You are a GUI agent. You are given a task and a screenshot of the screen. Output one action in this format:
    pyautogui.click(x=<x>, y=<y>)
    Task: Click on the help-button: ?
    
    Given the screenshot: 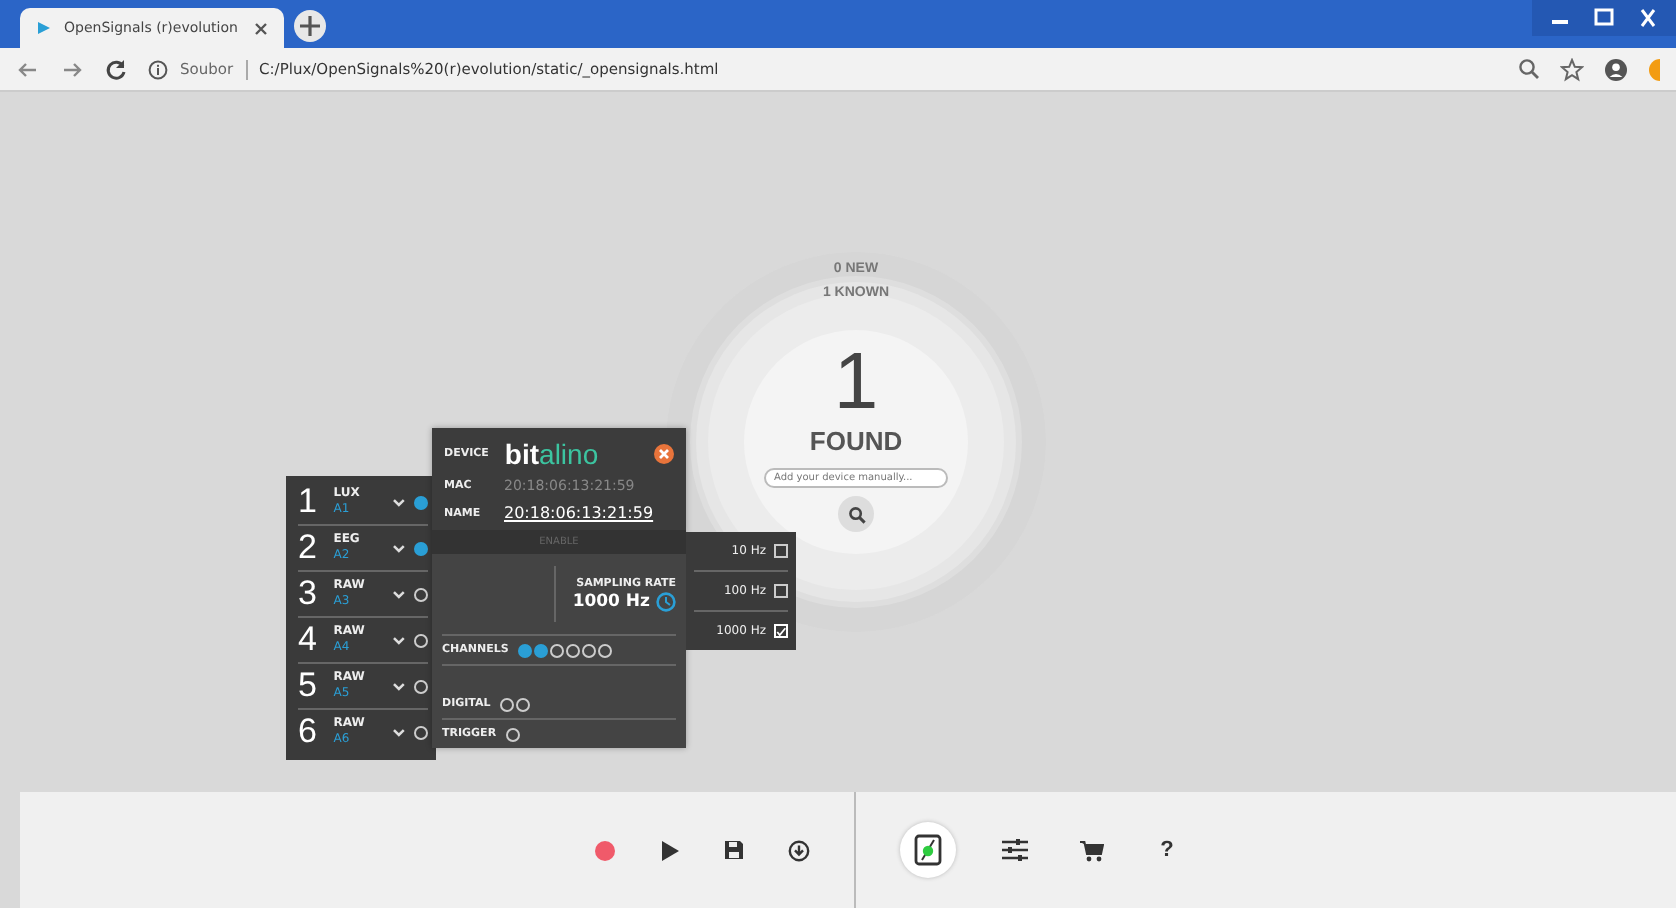 What is the action you would take?
    pyautogui.click(x=1167, y=850)
    